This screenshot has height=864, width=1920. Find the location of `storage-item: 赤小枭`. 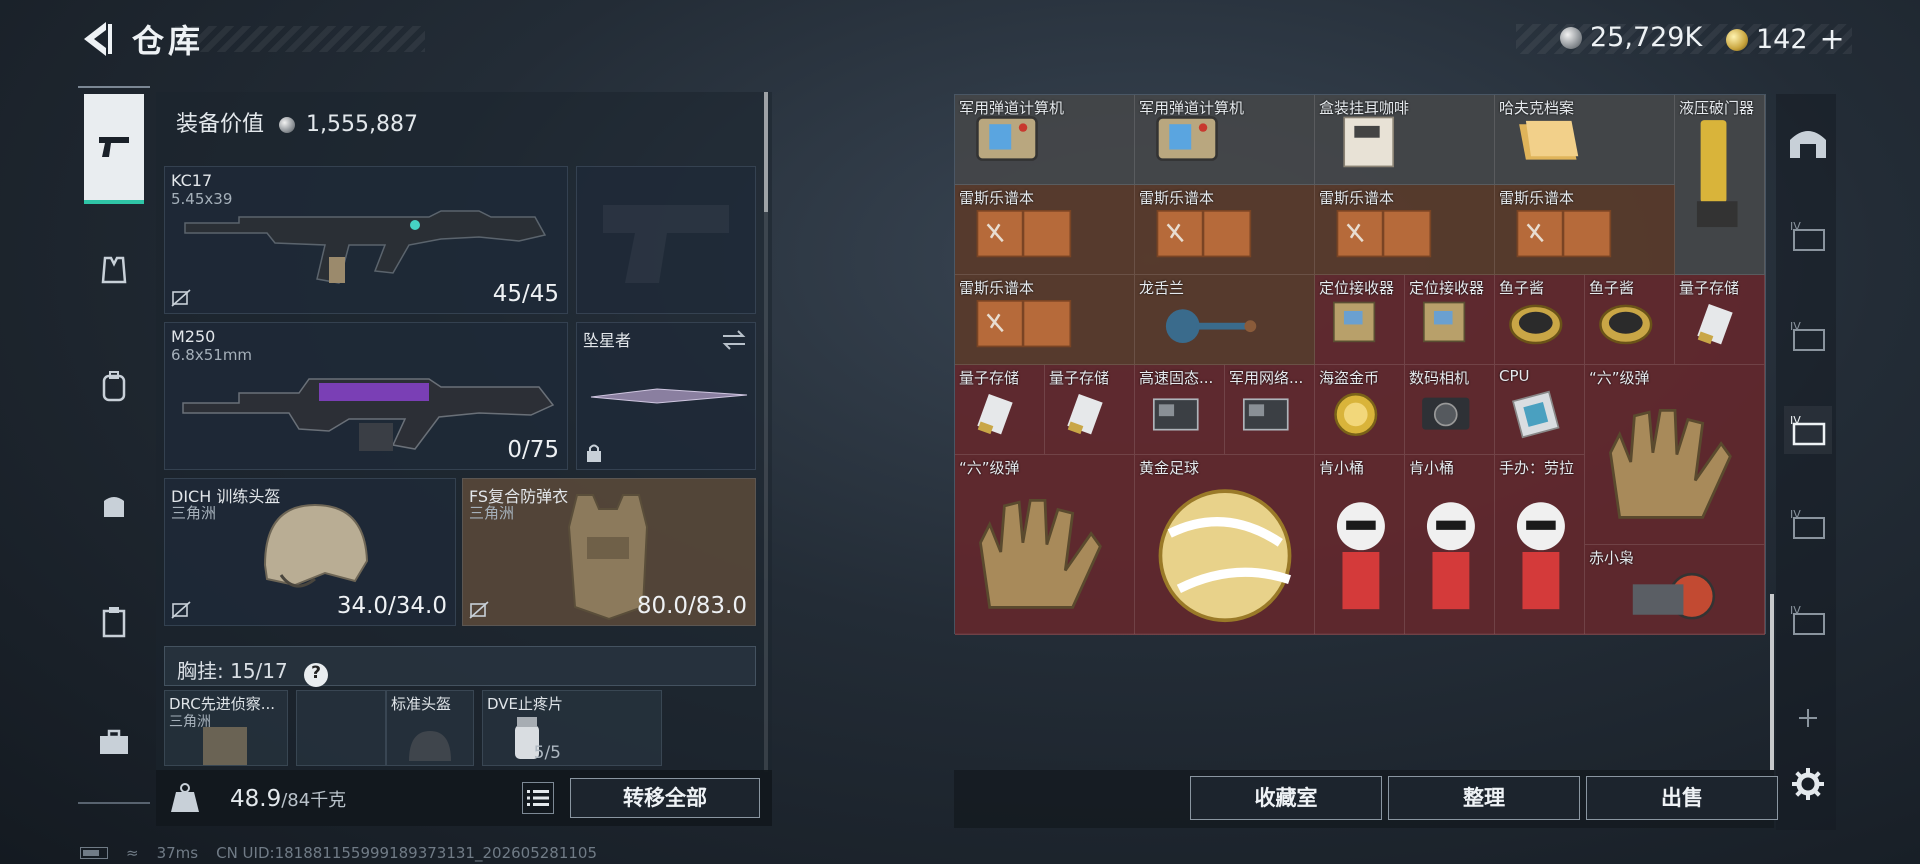

storage-item: 赤小枭 is located at coordinates (1675, 590).